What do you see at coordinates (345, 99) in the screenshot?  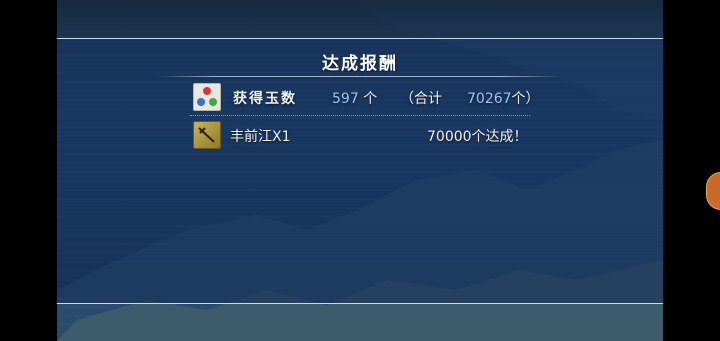 I see `jade-count-value: 597` at bounding box center [345, 99].